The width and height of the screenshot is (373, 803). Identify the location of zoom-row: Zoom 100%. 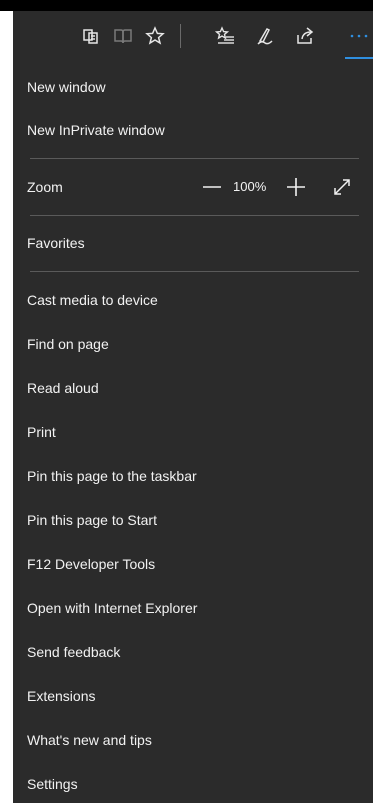
(193, 187).